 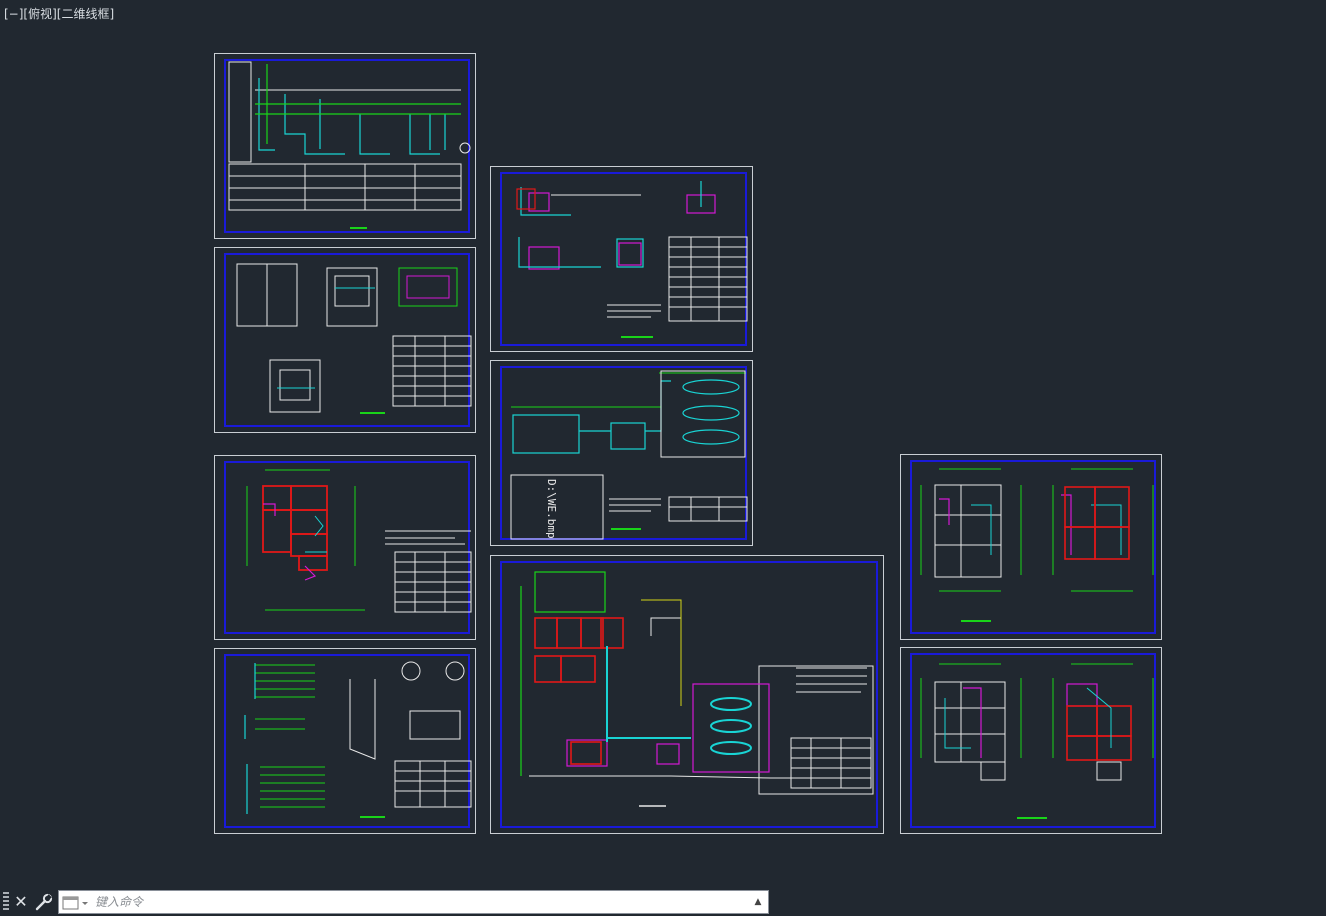 What do you see at coordinates (551, 509) in the screenshot?
I see `image-placeholder-label: D:\WE.bmp` at bounding box center [551, 509].